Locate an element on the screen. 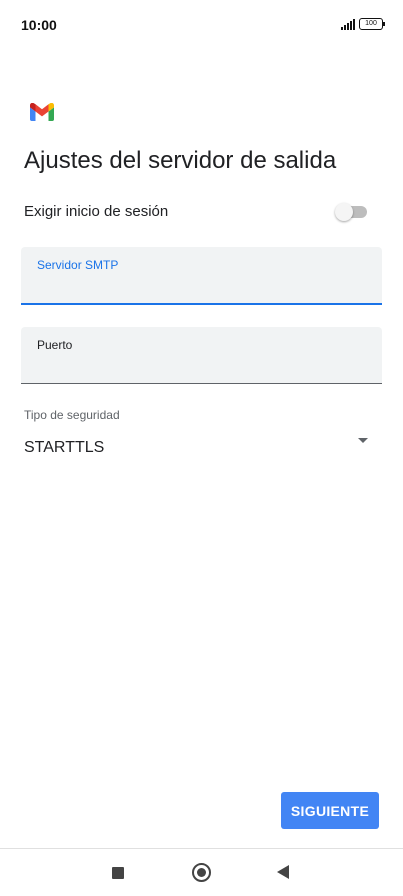 The width and height of the screenshot is (403, 896). security-type-value: STARTTLS is located at coordinates (64, 447).